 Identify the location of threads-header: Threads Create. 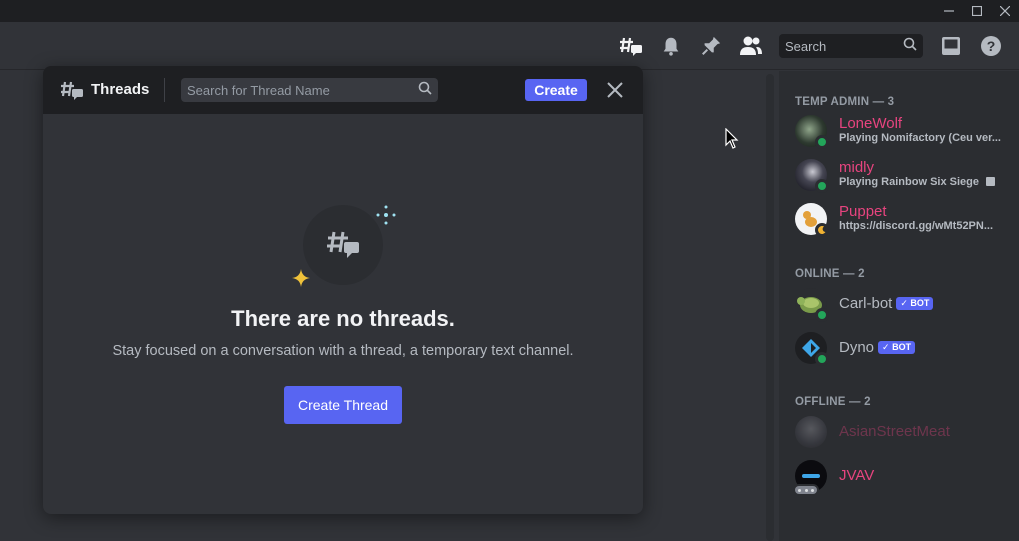
(343, 90).